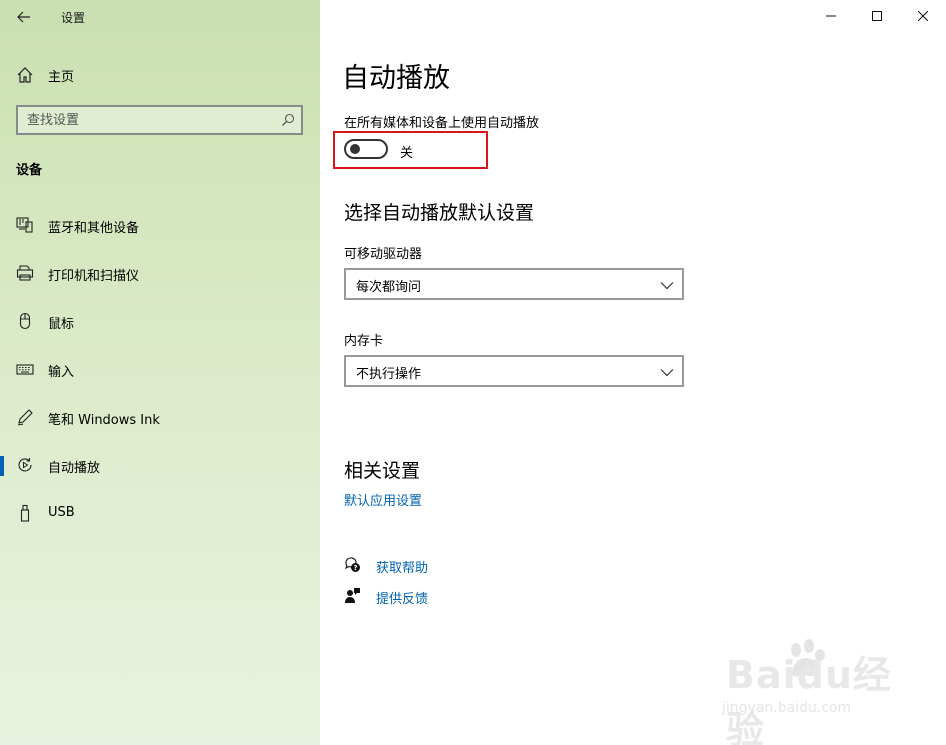 Image resolution: width=946 pixels, height=745 pixels. Describe the element at coordinates (160, 225) in the screenshot. I see `sidebar-item-bluetooth: 蓝牙和其他设备` at that location.